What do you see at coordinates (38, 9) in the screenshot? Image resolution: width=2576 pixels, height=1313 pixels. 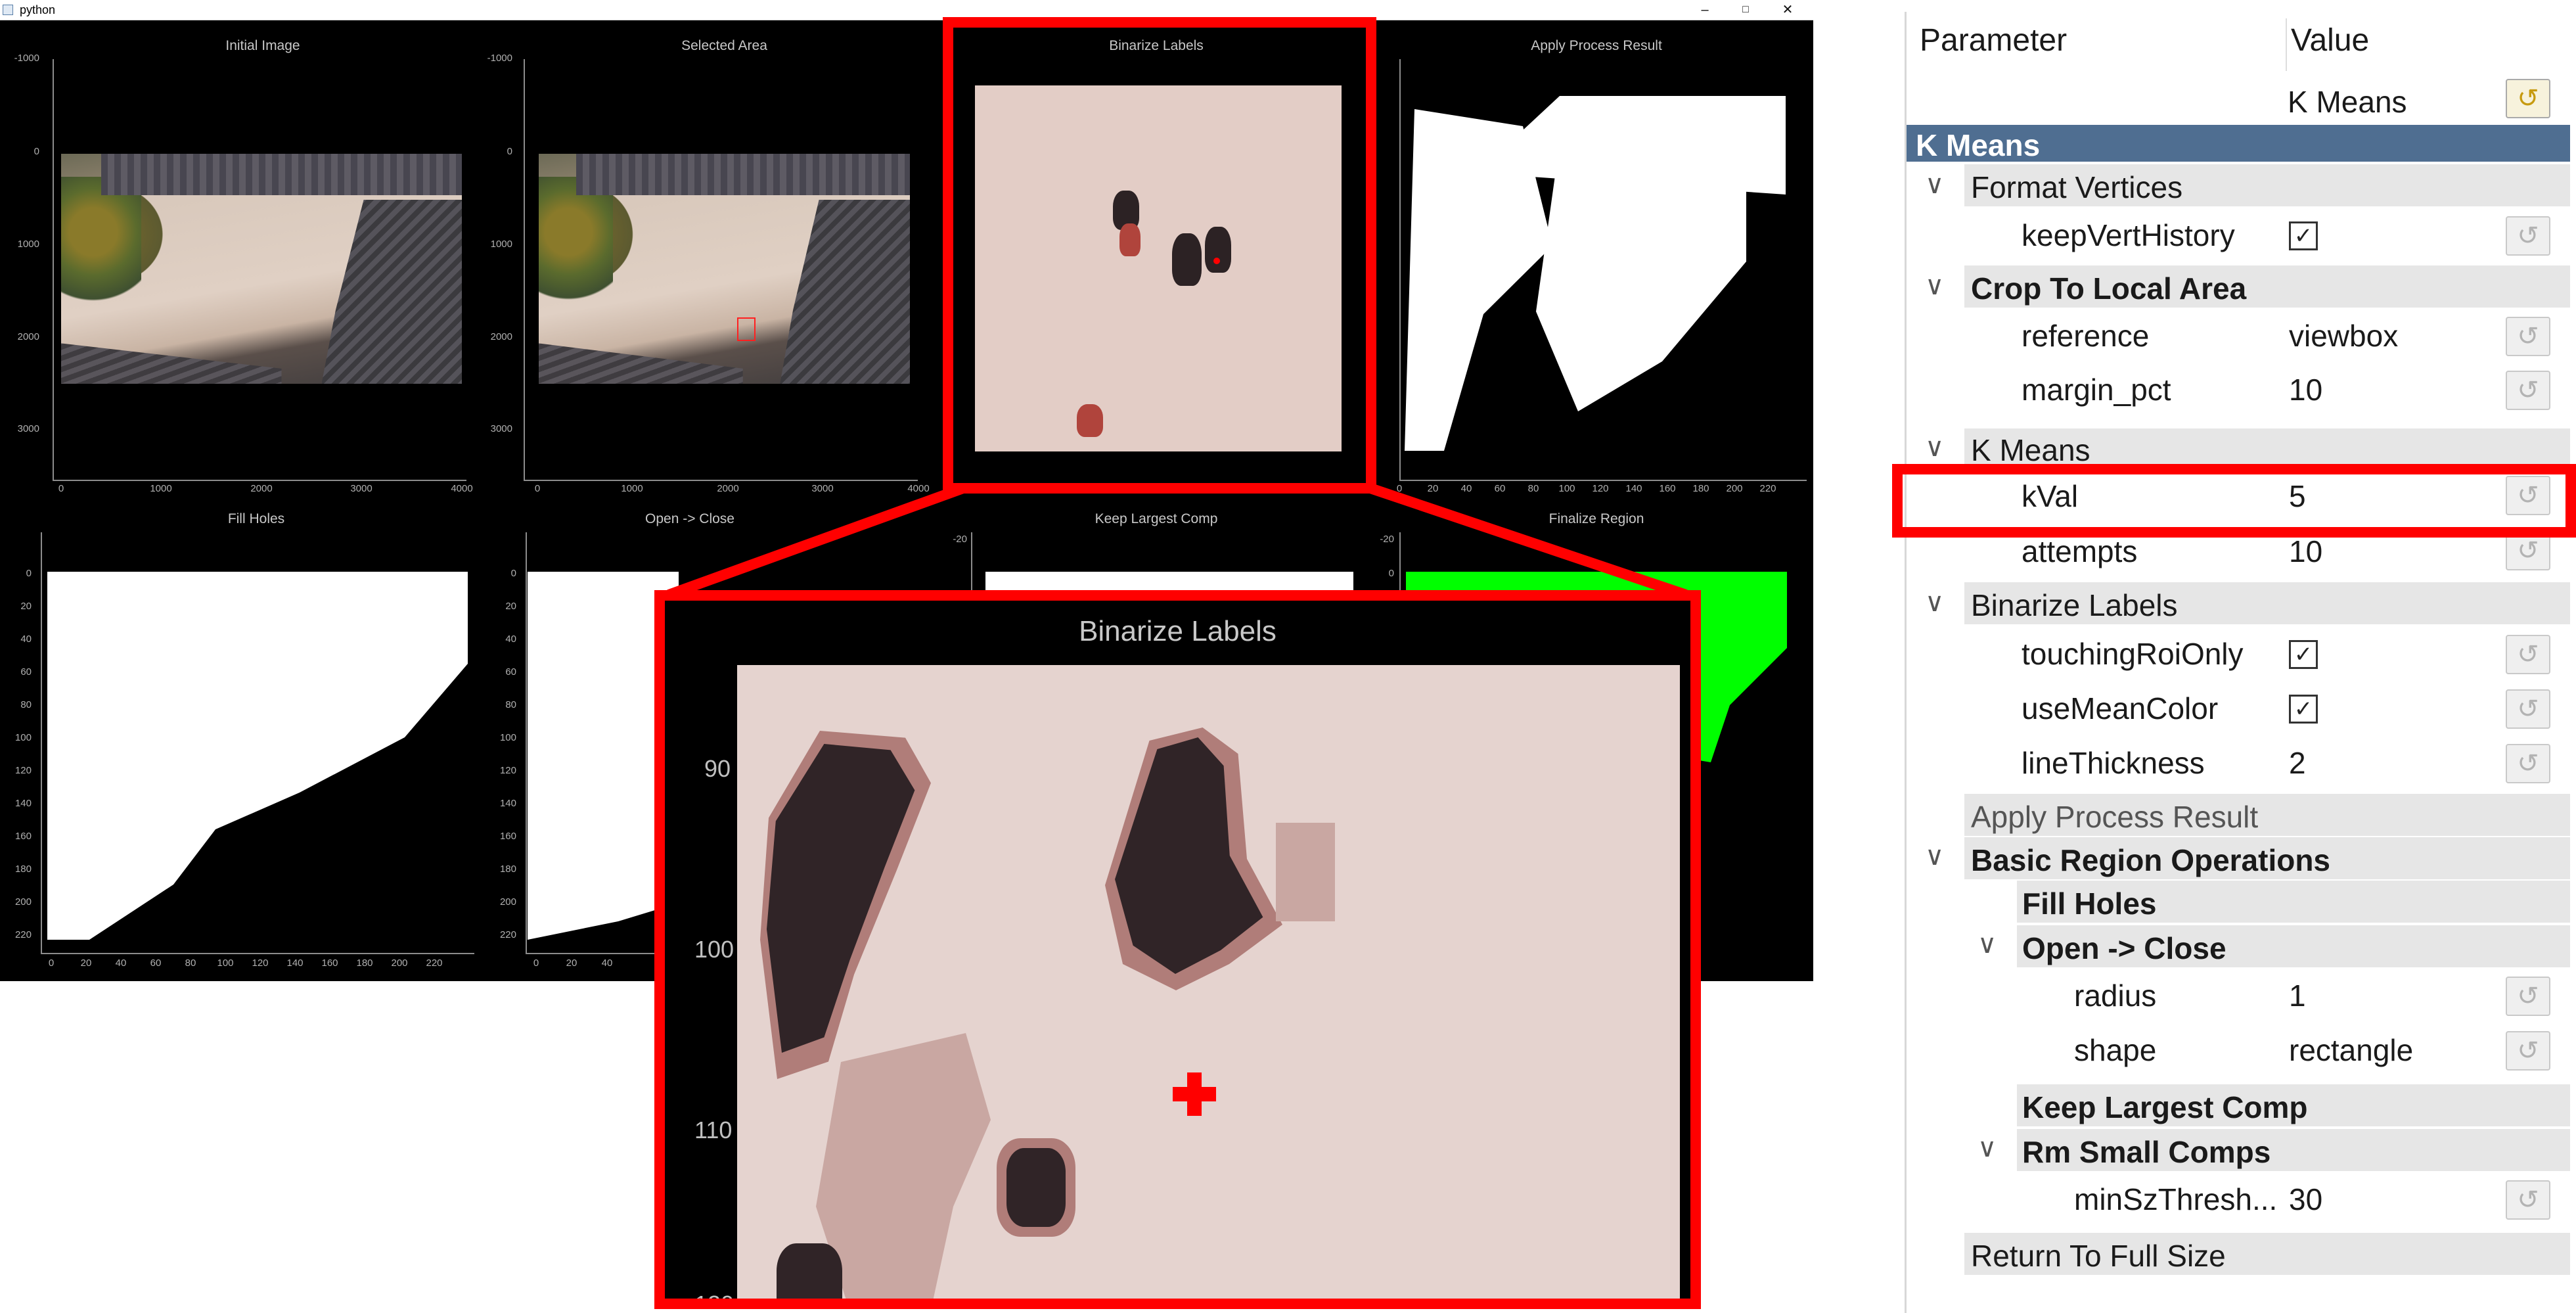 I see `window-title: python` at bounding box center [38, 9].